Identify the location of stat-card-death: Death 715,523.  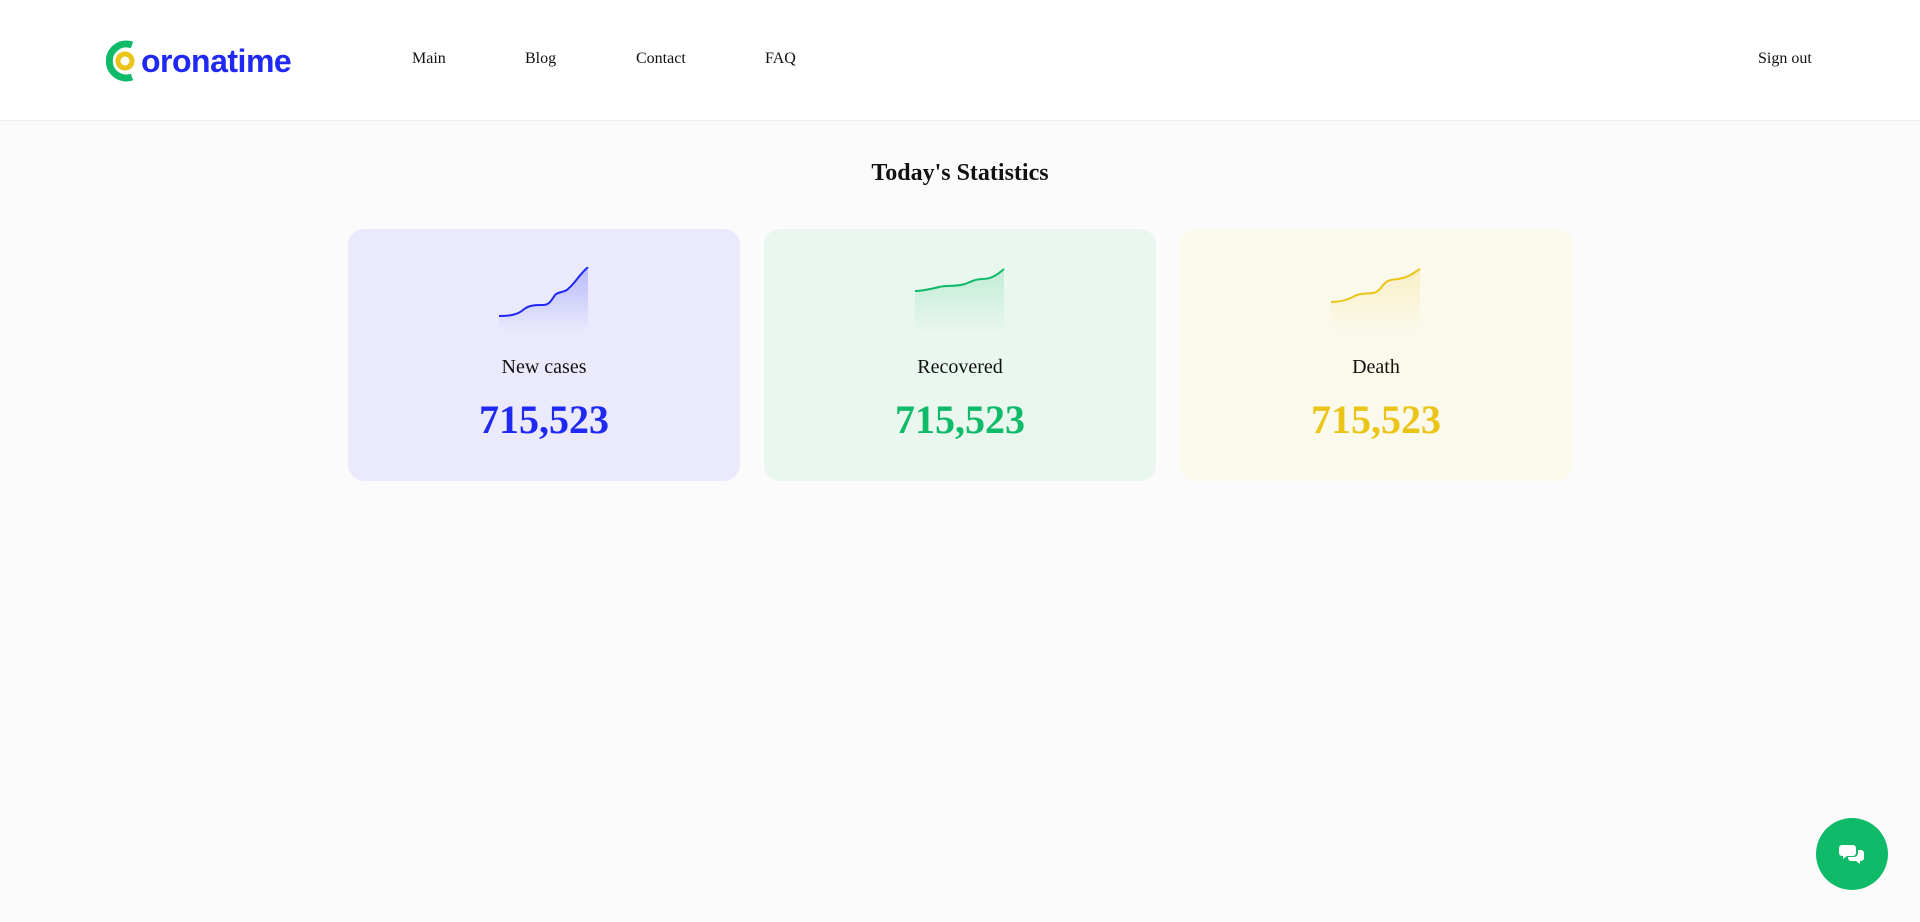
(1376, 355).